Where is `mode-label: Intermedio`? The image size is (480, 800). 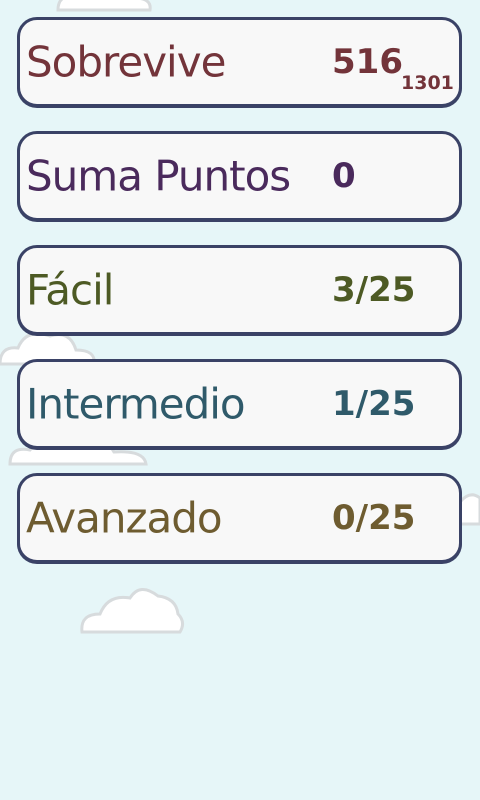 mode-label: Intermedio is located at coordinates (136, 404).